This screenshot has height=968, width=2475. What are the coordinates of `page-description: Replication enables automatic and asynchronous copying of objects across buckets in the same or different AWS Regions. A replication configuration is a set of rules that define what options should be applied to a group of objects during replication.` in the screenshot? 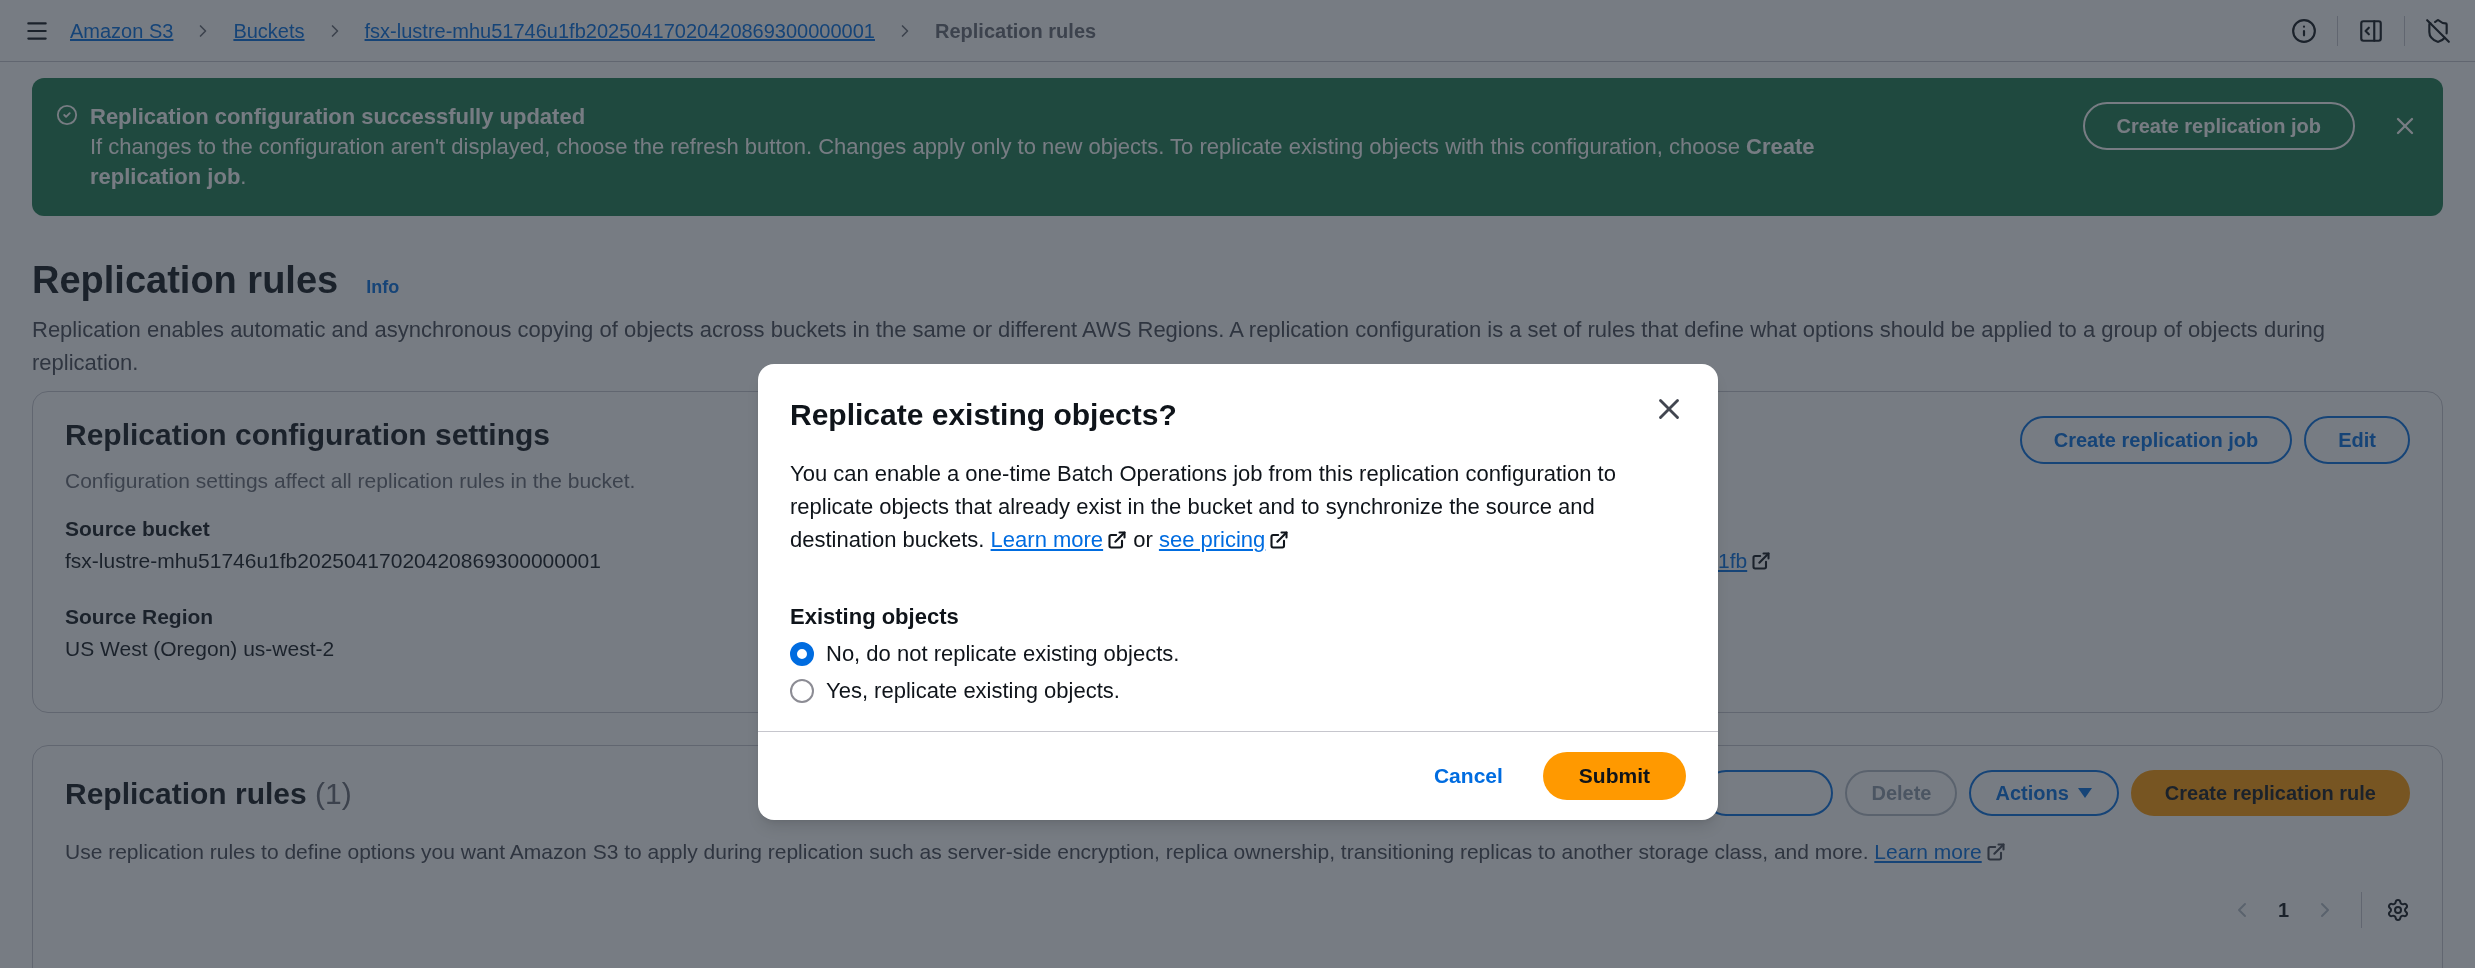 It's located at (1179, 346).